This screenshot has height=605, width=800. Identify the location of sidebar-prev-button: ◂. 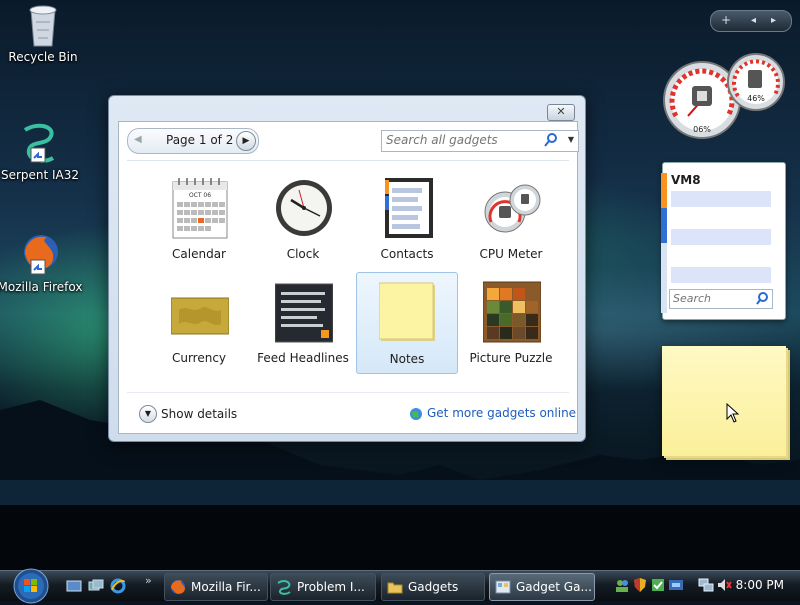
(753, 20).